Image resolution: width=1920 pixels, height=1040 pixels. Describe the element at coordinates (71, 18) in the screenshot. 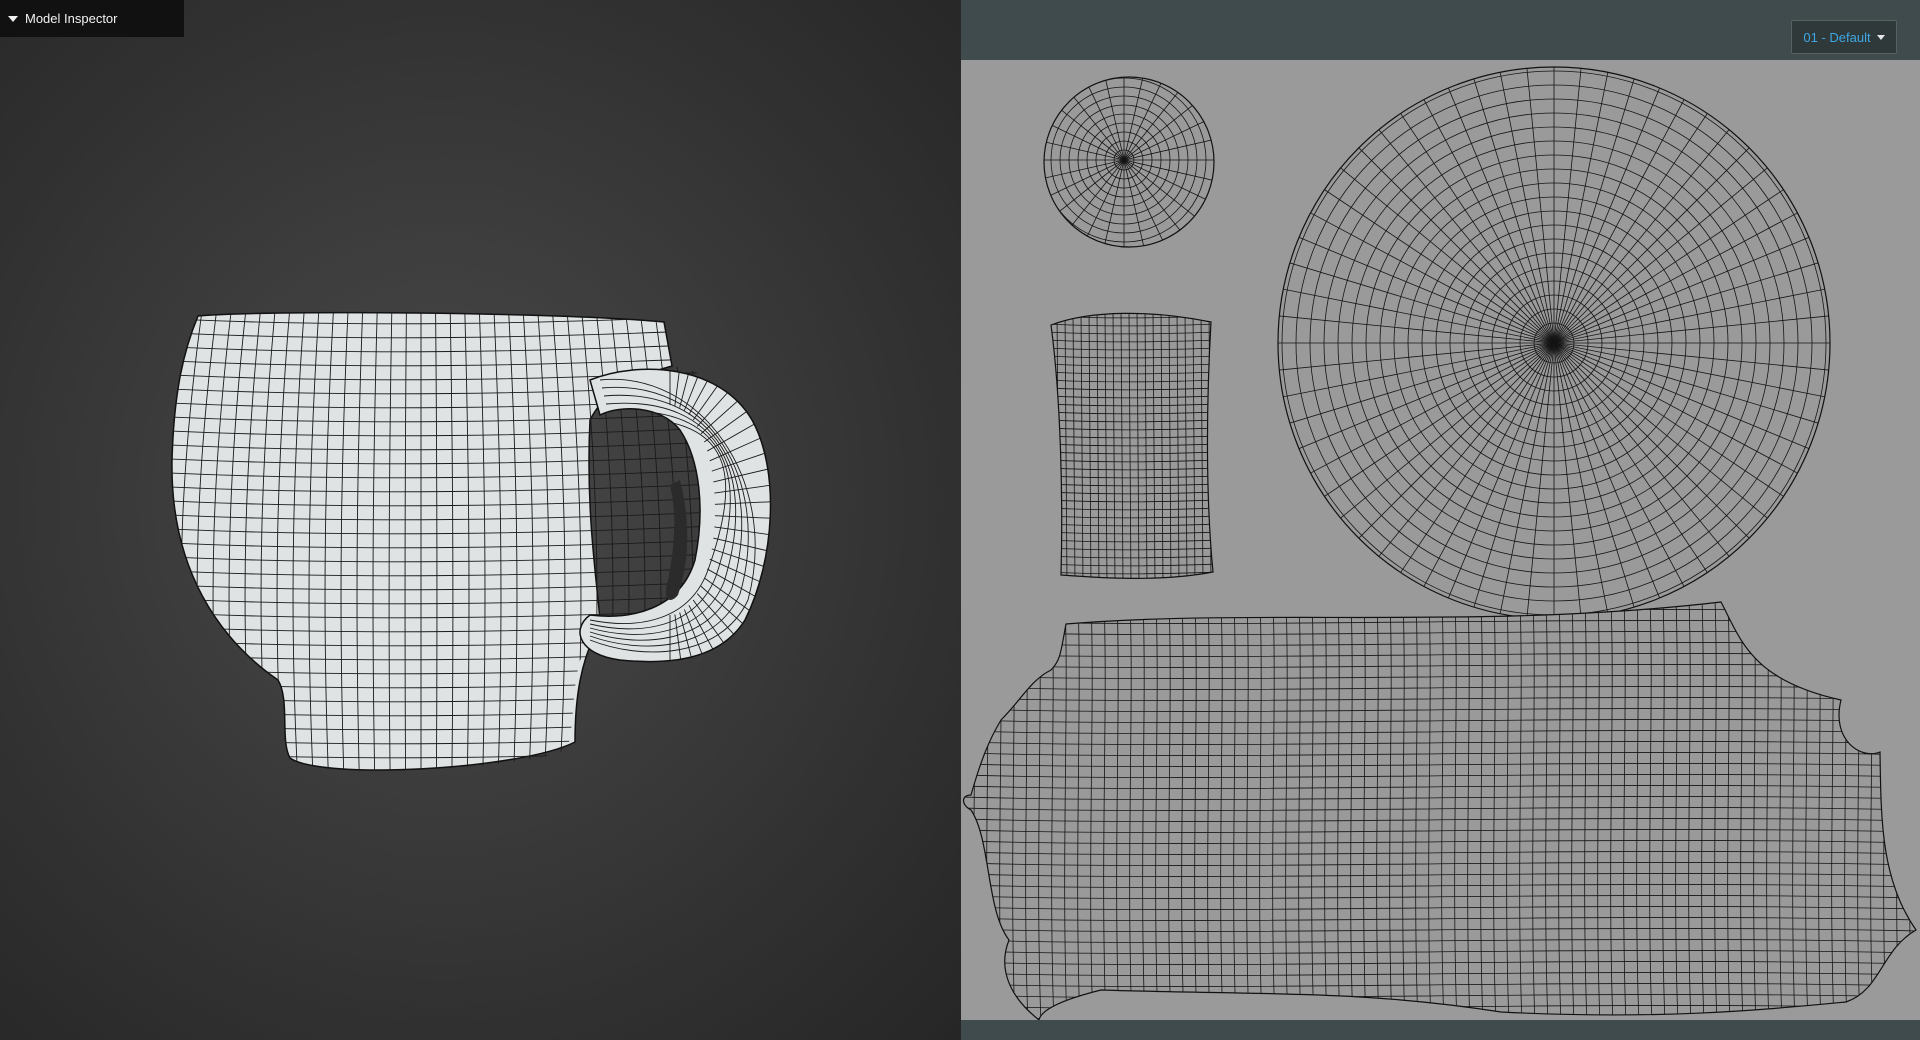

I see `model-inspector-title: Model Inspector` at that location.